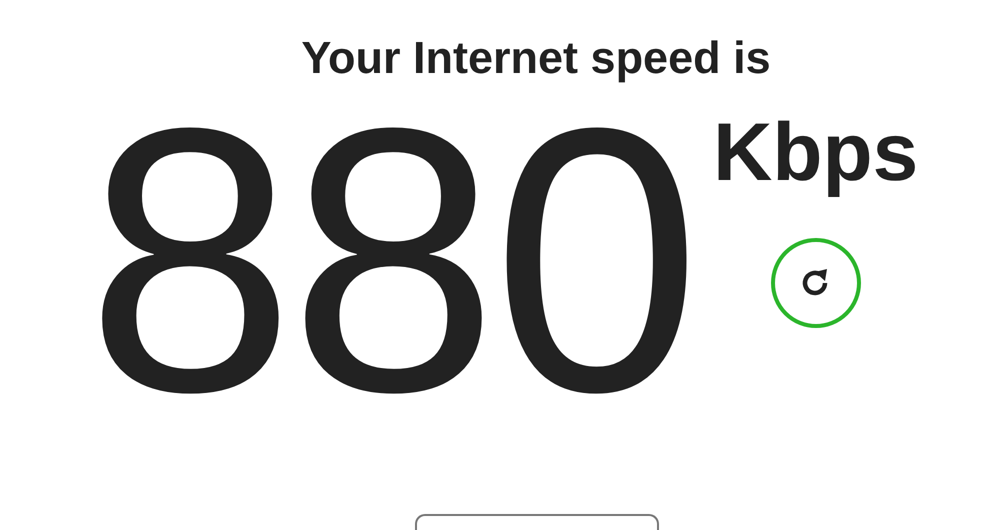 This screenshot has width=1000, height=530. What do you see at coordinates (536, 58) in the screenshot?
I see `headline: Your Internet speed is` at bounding box center [536, 58].